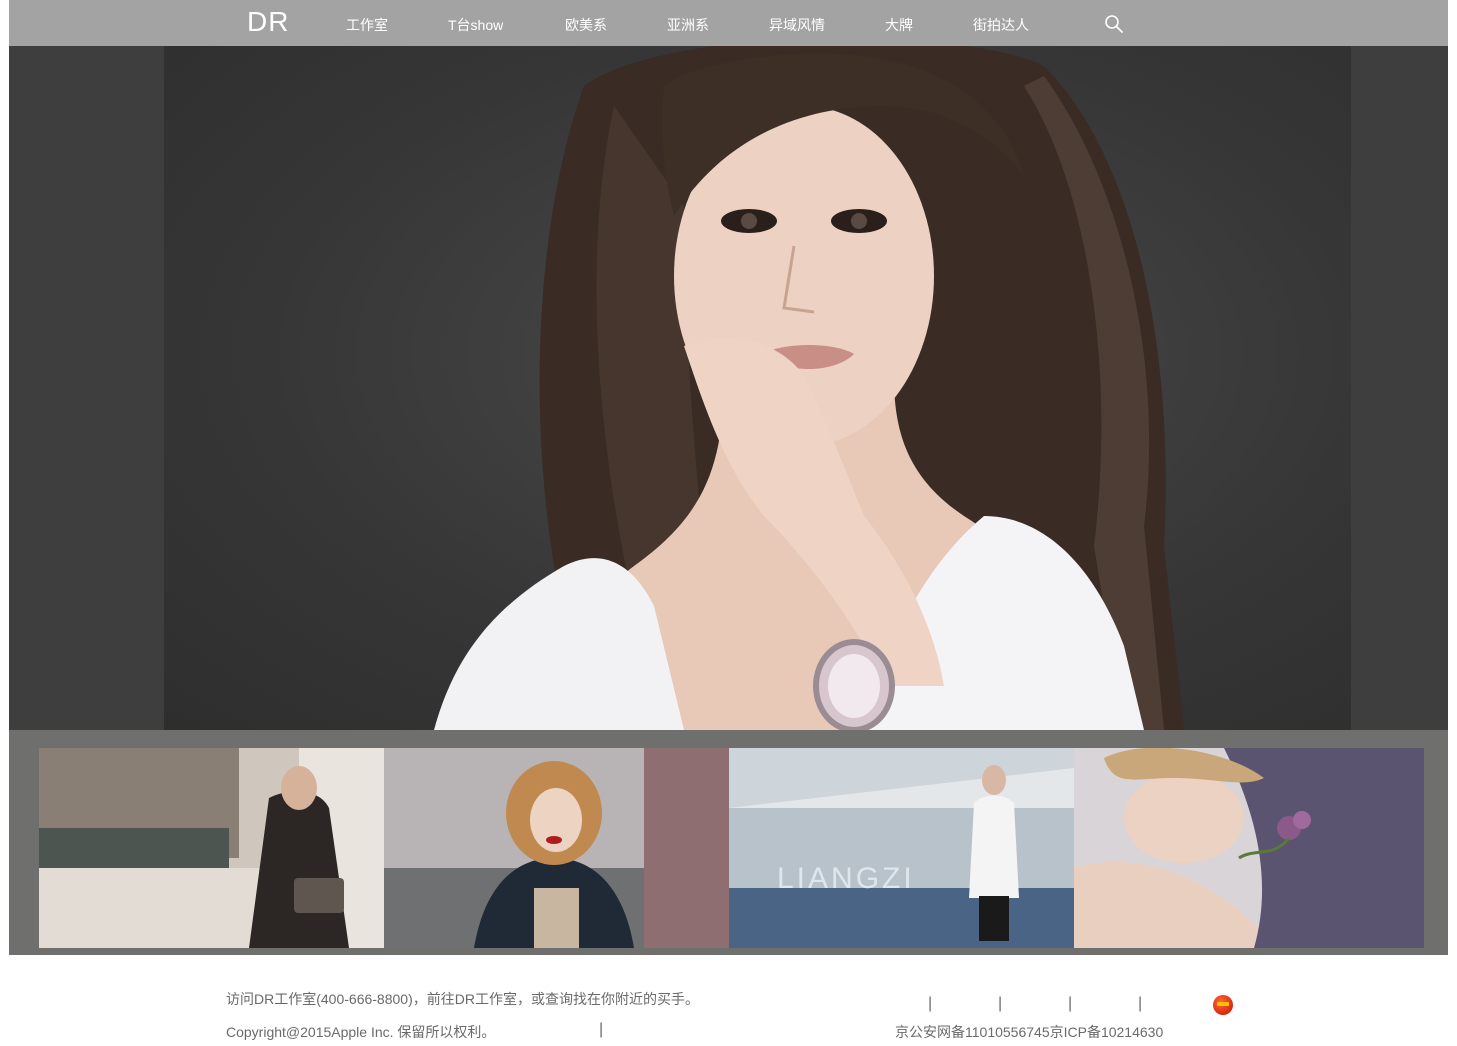  I want to click on nav-item-runway: T台show, so click(475, 25).